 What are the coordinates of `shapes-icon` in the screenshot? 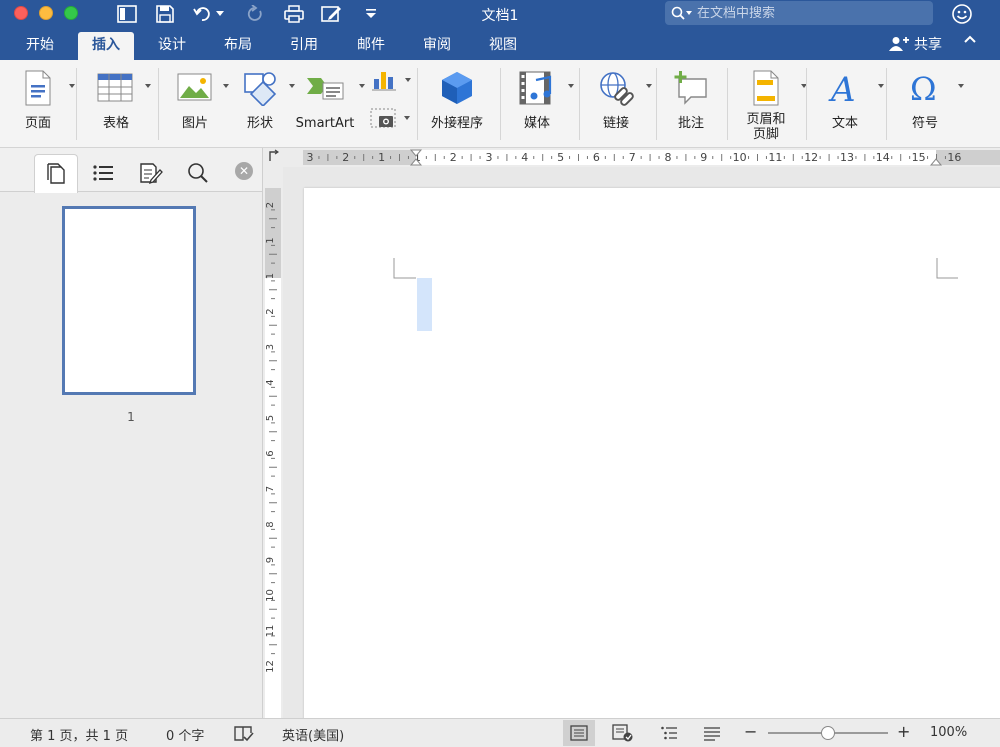 It's located at (268, 88).